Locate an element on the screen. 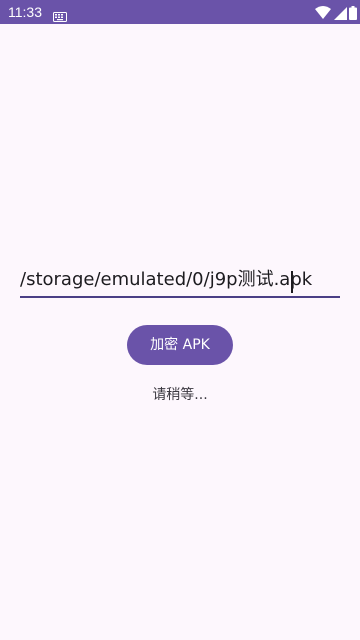  battery-icon is located at coordinates (353, 12).